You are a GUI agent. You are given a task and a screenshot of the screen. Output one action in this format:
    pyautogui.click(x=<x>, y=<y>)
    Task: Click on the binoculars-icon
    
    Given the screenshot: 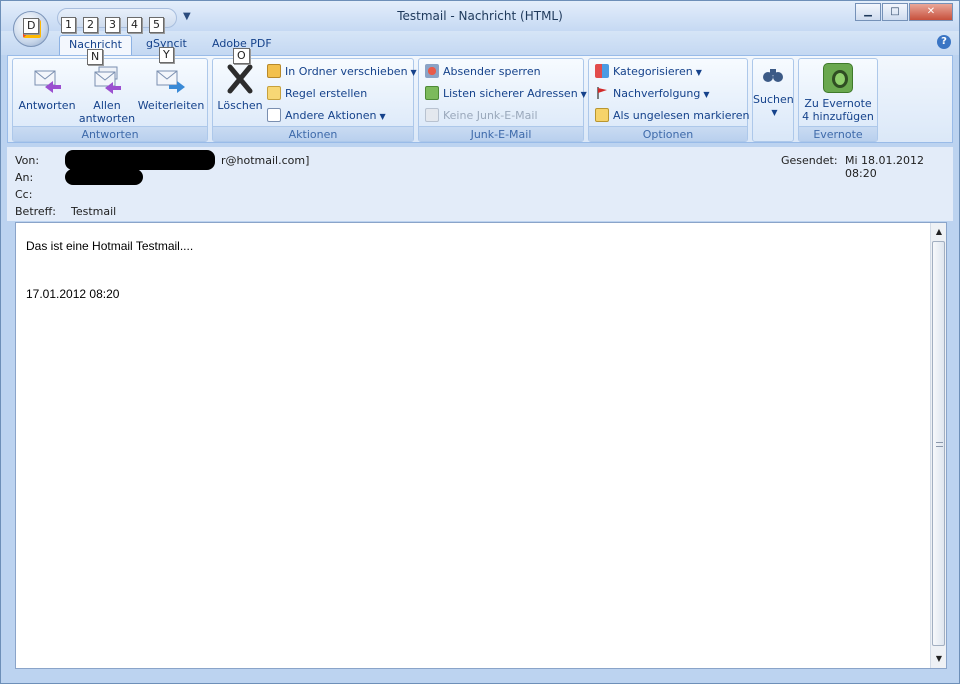 What is the action you would take?
    pyautogui.click(x=773, y=76)
    